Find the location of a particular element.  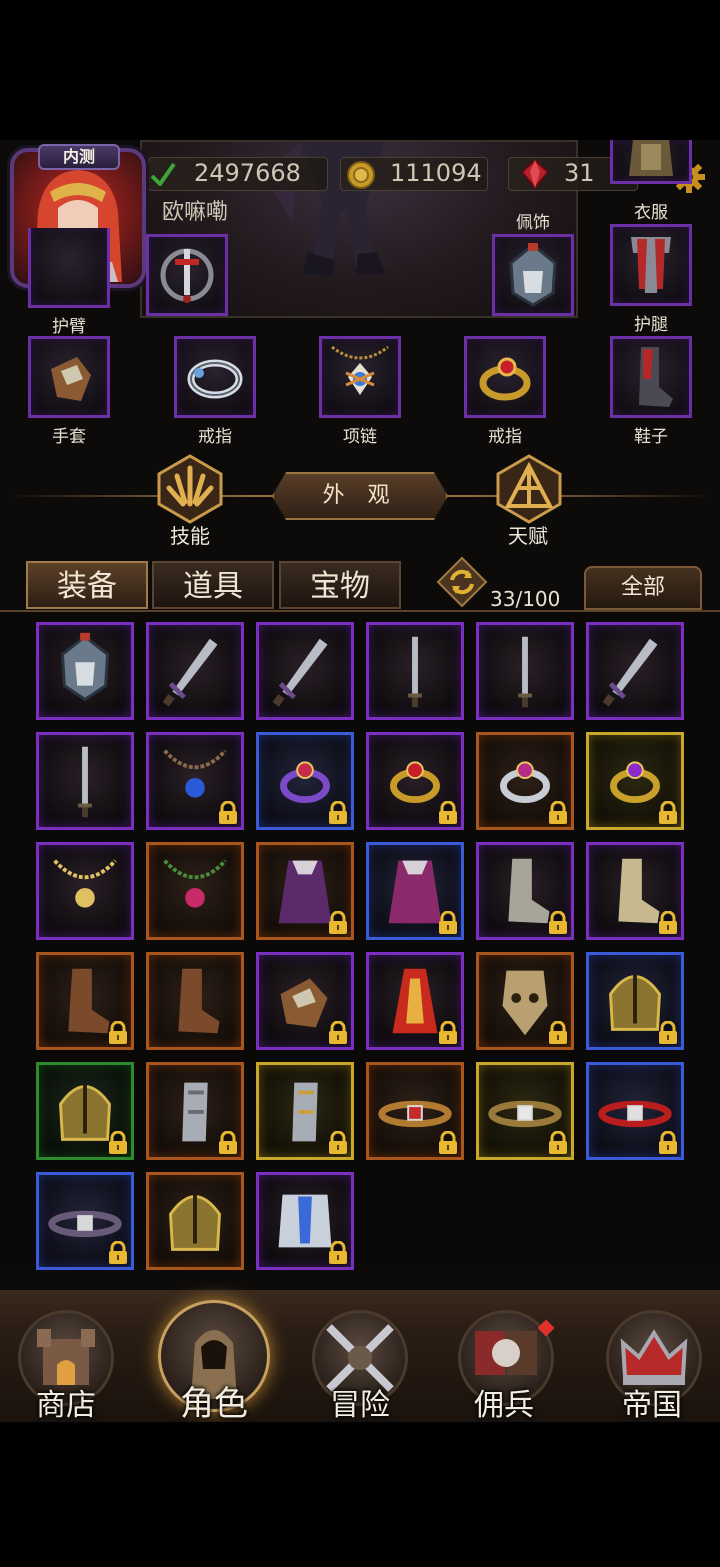

equip-slot-ring-right is located at coordinates (505, 377).